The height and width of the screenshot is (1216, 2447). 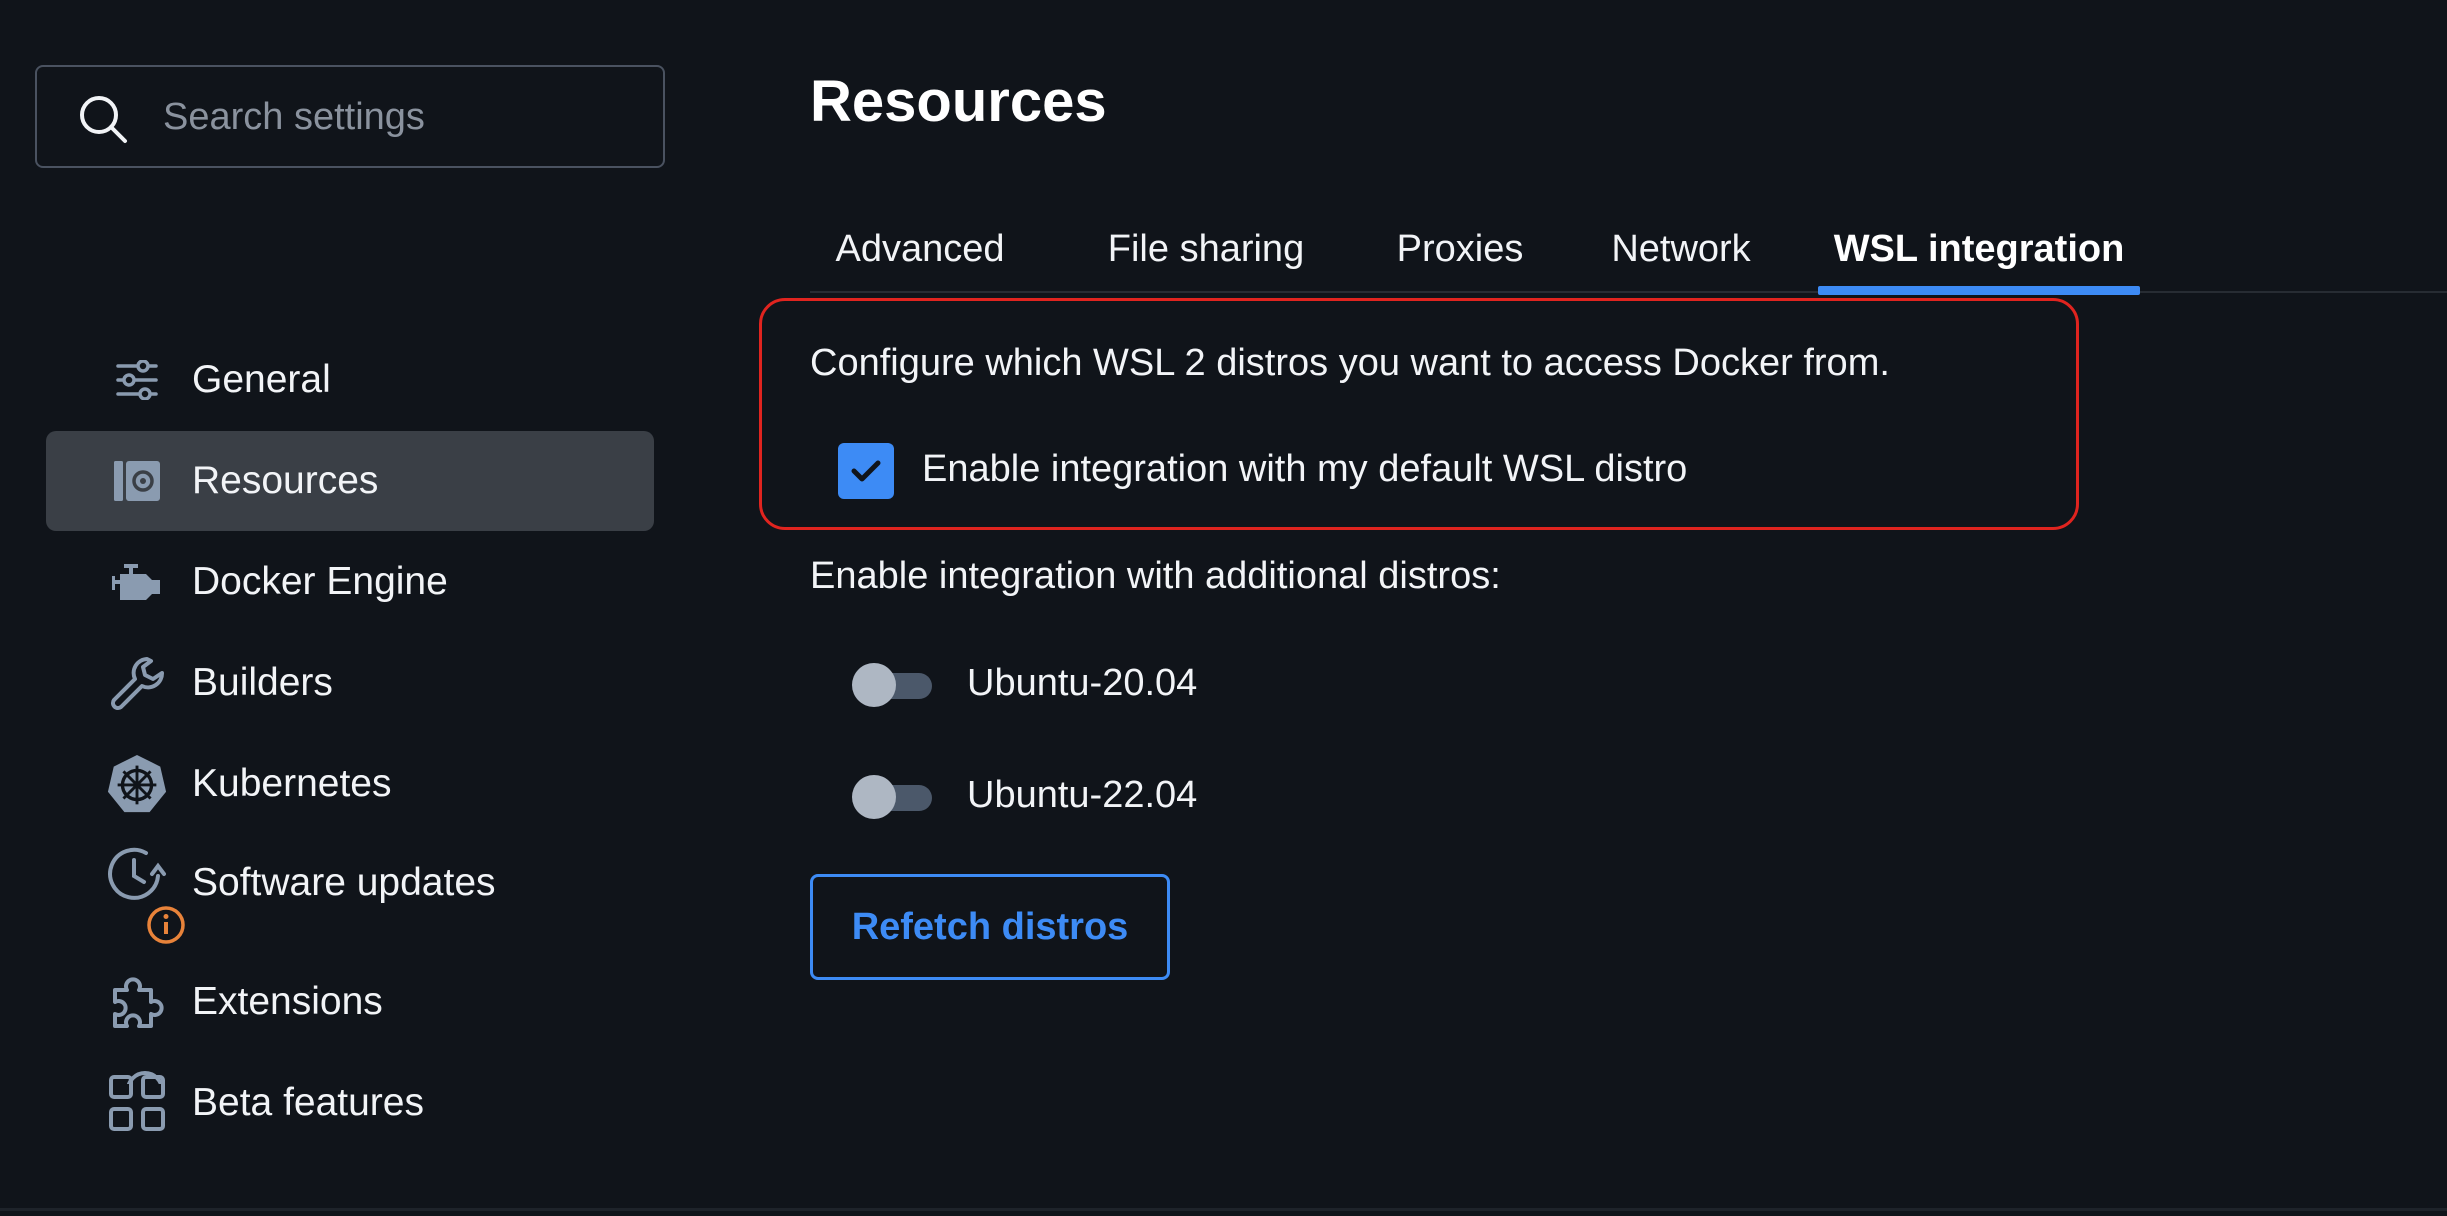 I want to click on resources-icon, so click(x=137, y=481).